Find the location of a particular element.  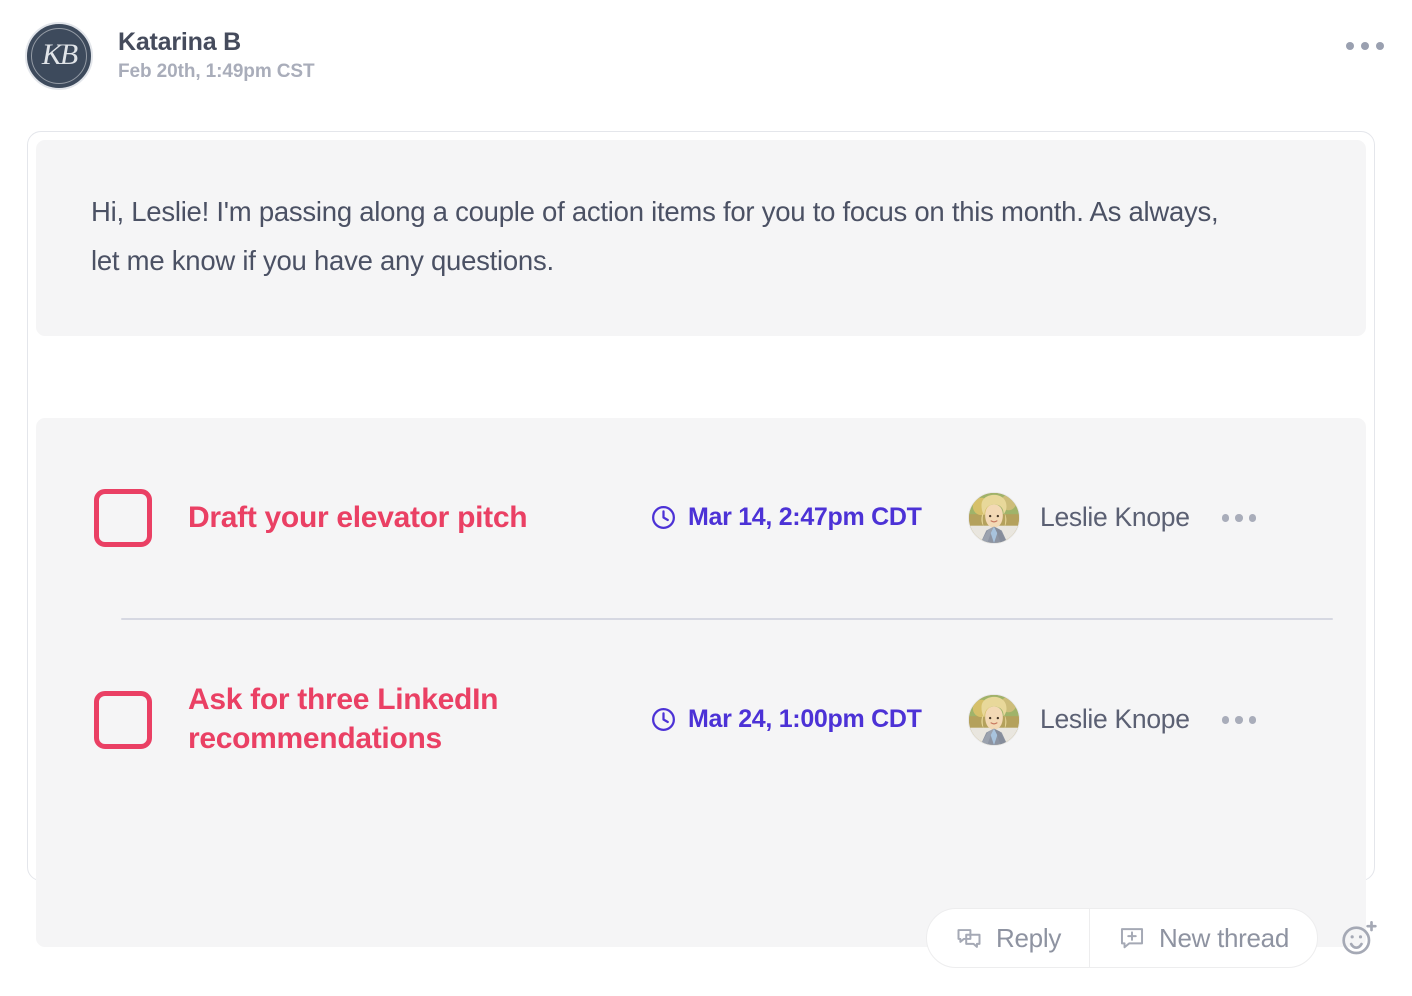

action-button-group: Reply New thread is located at coordinates (1122, 938).